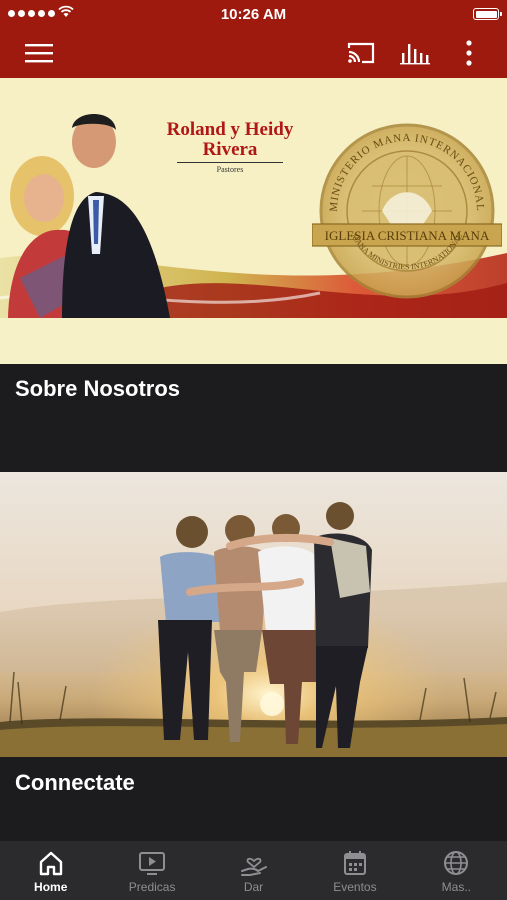 This screenshot has height=900, width=507. What do you see at coordinates (75, 782) in the screenshot?
I see `card-title-connectate: Connectate` at bounding box center [75, 782].